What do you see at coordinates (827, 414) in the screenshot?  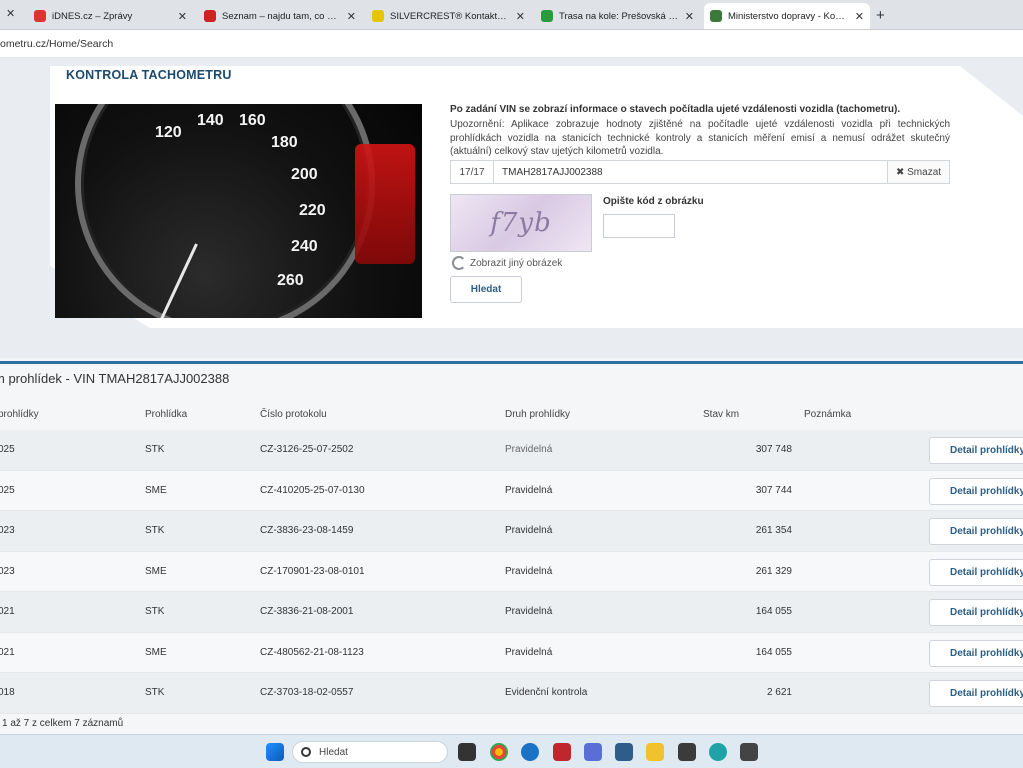 I see `column-header-note: Poznámka` at bounding box center [827, 414].